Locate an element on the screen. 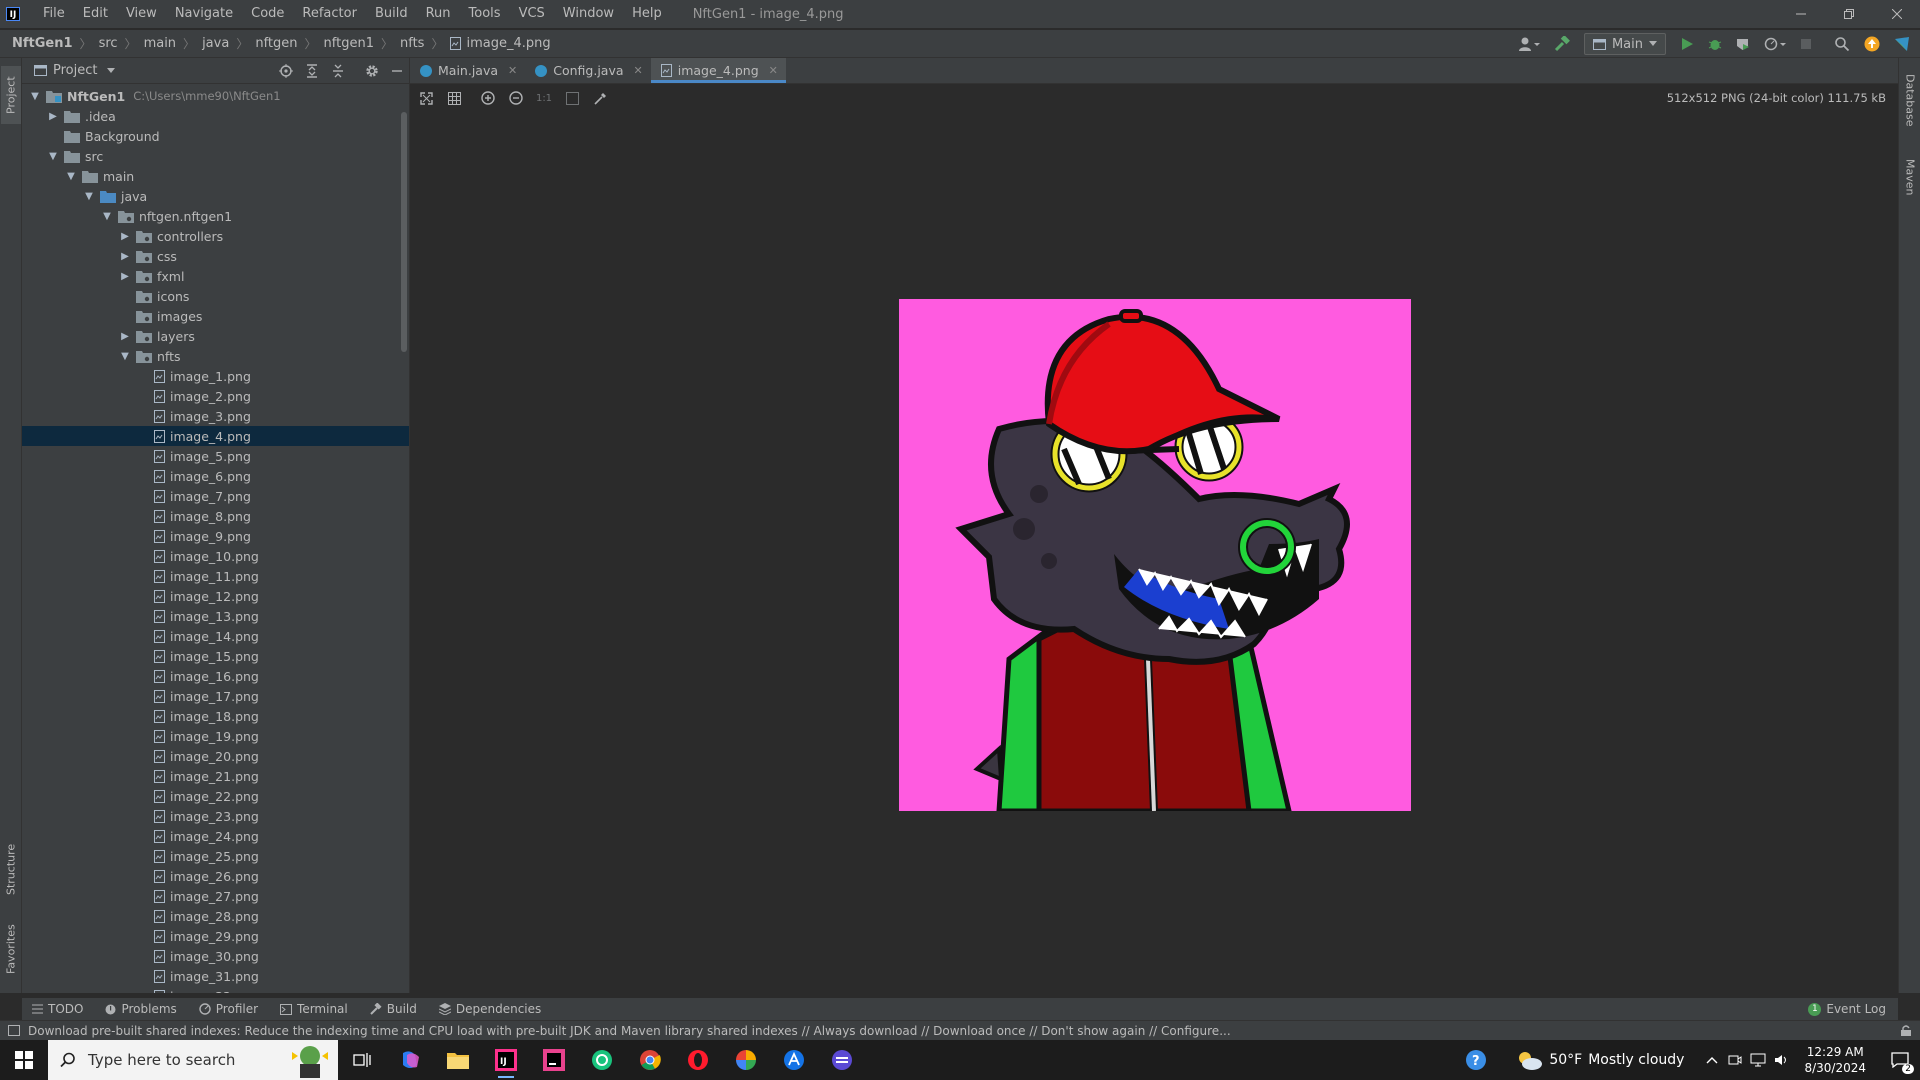 The width and height of the screenshot is (1920, 1080). file-item: image_29.png is located at coordinates (215, 936).